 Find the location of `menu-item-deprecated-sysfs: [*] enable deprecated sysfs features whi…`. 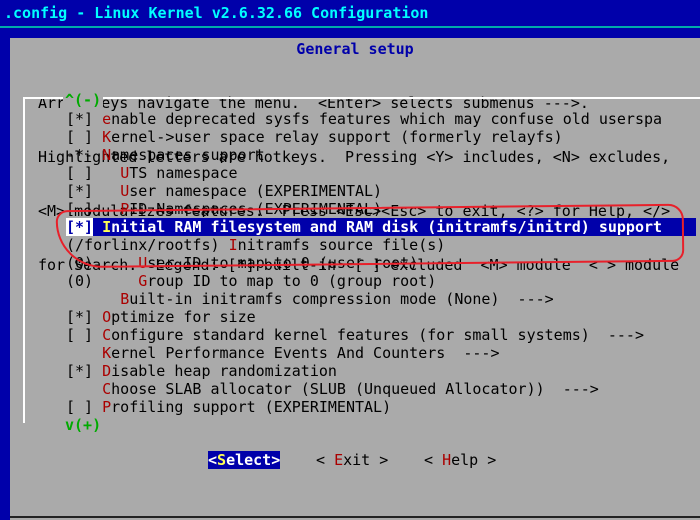

menu-item-deprecated-sysfs: [*] enable deprecated sysfs features whi… is located at coordinates (381, 119).